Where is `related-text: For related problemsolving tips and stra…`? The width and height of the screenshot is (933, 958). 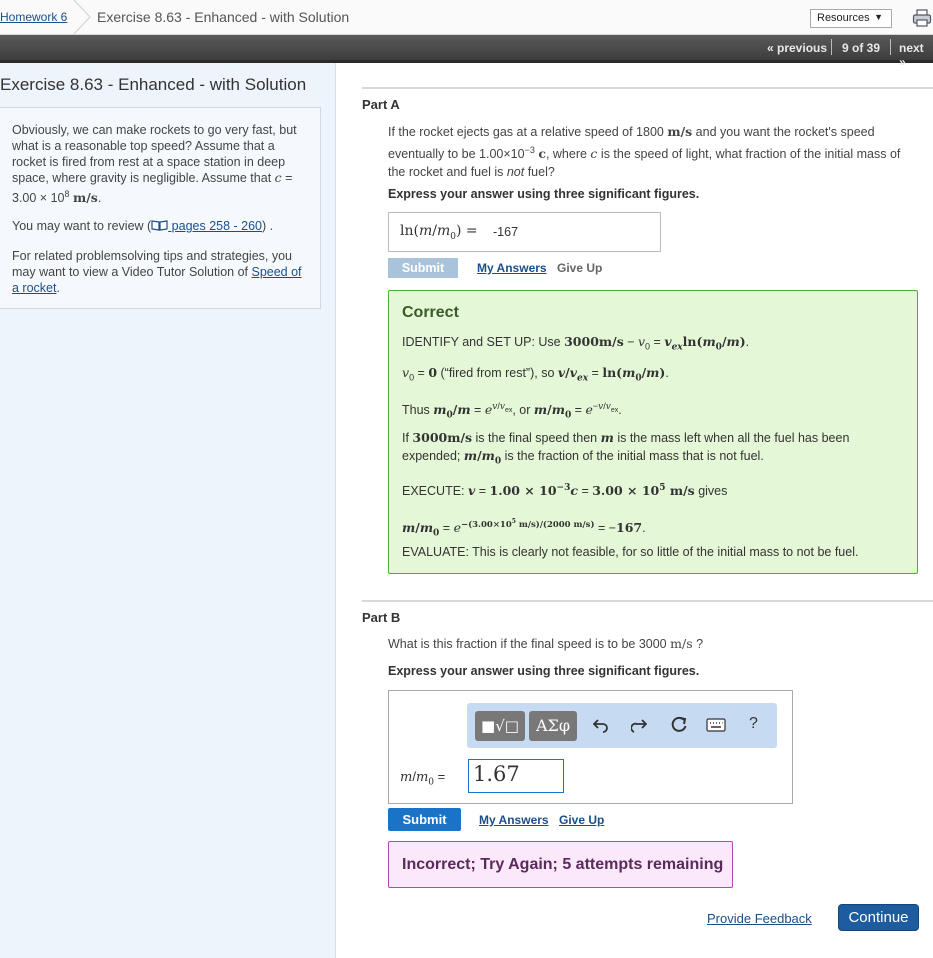
related-text: For related problemsolving tips and stra… is located at coordinates (157, 272).